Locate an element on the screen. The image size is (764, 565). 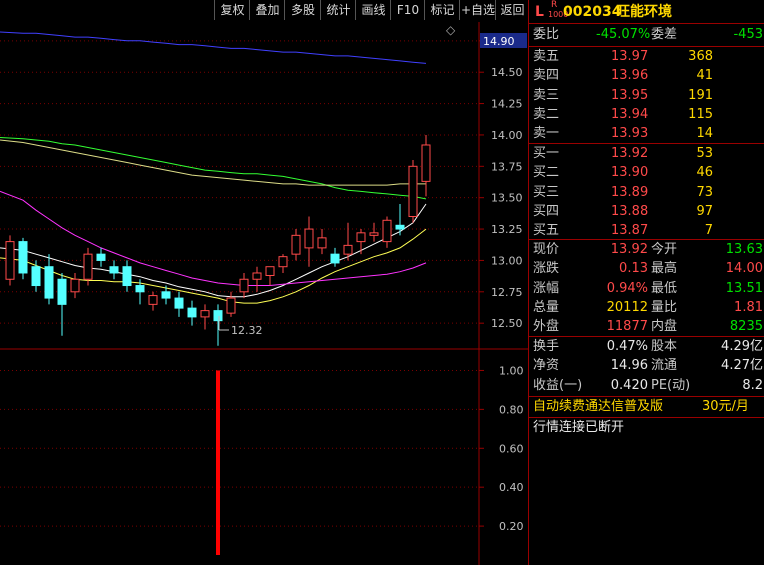
ask-volume: 368 is located at coordinates (700, 56).